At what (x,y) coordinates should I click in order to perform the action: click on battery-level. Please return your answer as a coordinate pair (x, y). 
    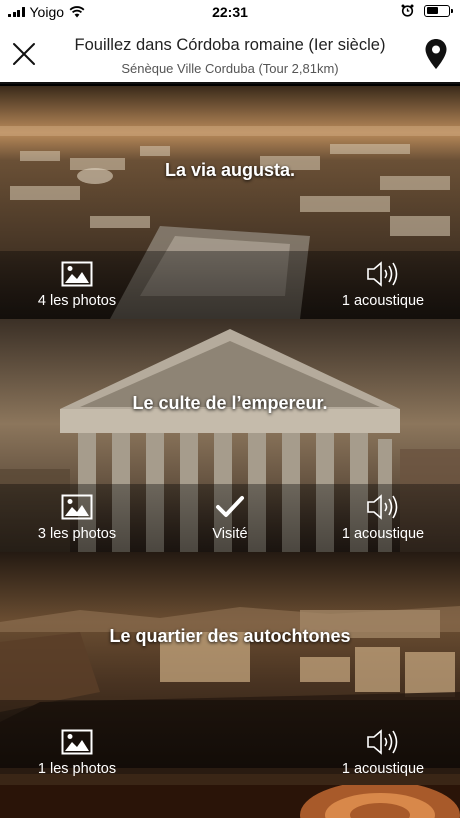
    Looking at the image, I should click on (432, 10).